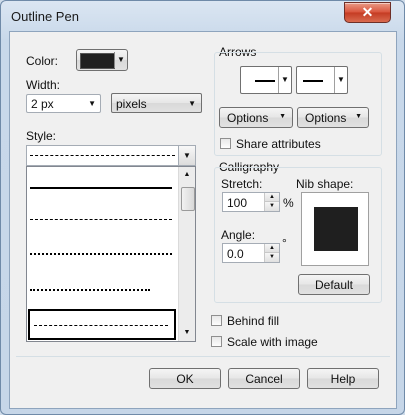 The width and height of the screenshot is (405, 415). I want to click on angle-value: 0.0, so click(235, 254).